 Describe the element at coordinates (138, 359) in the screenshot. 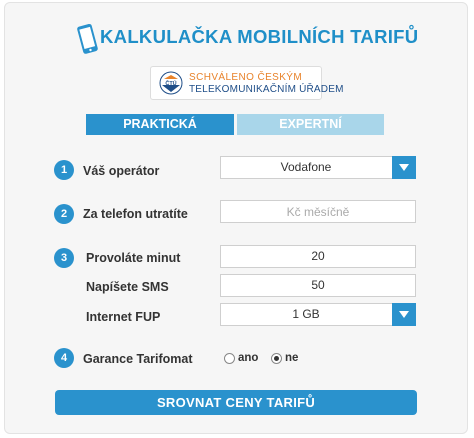

I see `guarantee-label: Garance Tarifomat` at that location.